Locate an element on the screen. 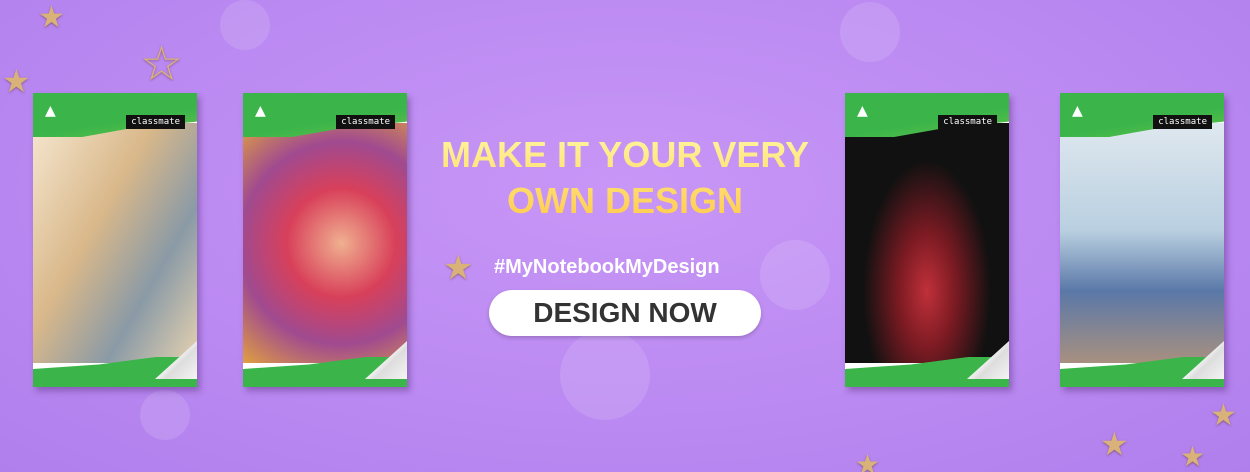 The image size is (1250, 472). notebook-travel: ▲ classmate is located at coordinates (1142, 240).